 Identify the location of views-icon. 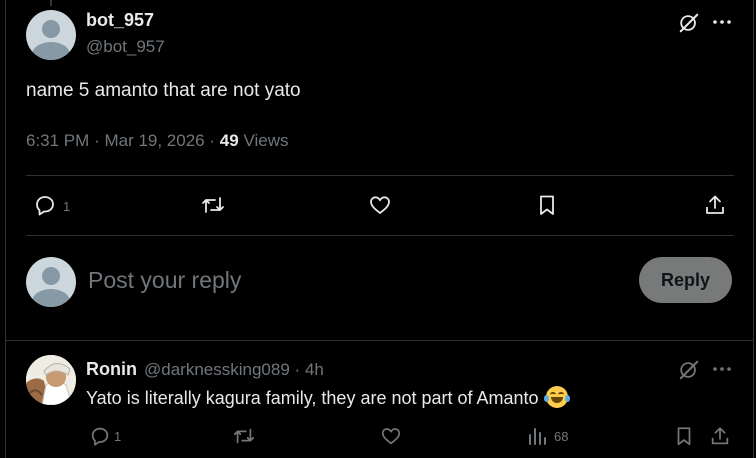
(537, 436).